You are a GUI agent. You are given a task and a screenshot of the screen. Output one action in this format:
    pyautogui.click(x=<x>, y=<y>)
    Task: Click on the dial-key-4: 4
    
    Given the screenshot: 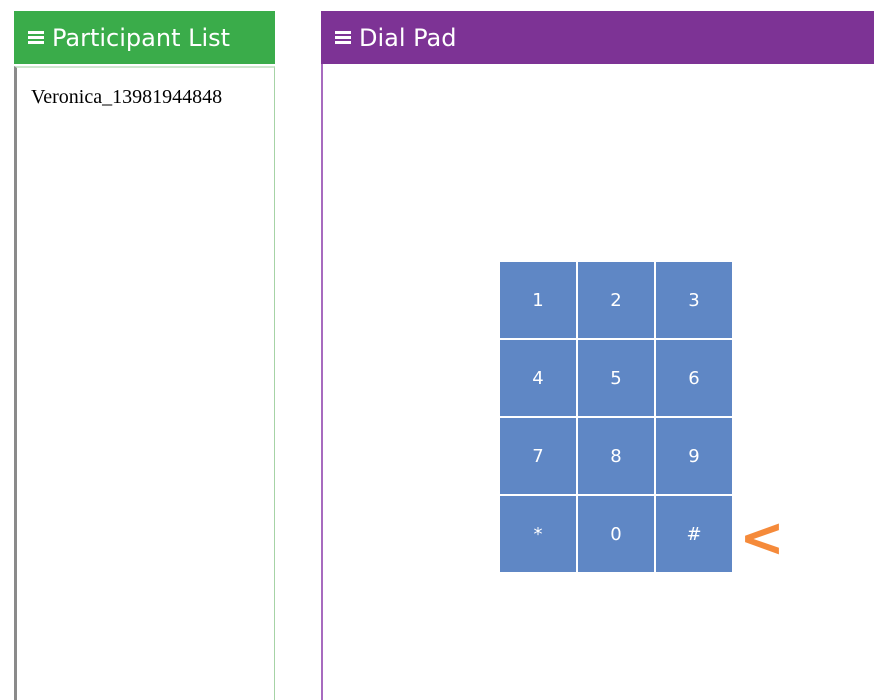 What is the action you would take?
    pyautogui.click(x=538, y=378)
    